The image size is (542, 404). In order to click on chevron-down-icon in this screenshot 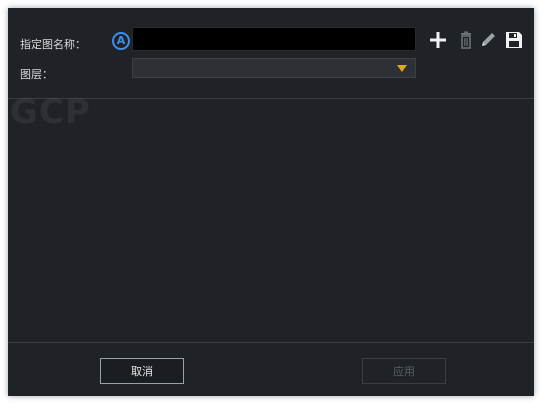, I will do `click(402, 68)`.